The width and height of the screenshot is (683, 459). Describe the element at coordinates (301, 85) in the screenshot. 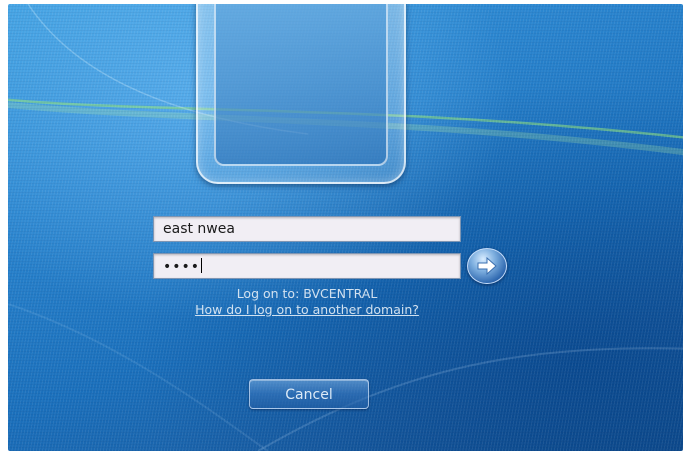

I see `user-tile-picture` at that location.